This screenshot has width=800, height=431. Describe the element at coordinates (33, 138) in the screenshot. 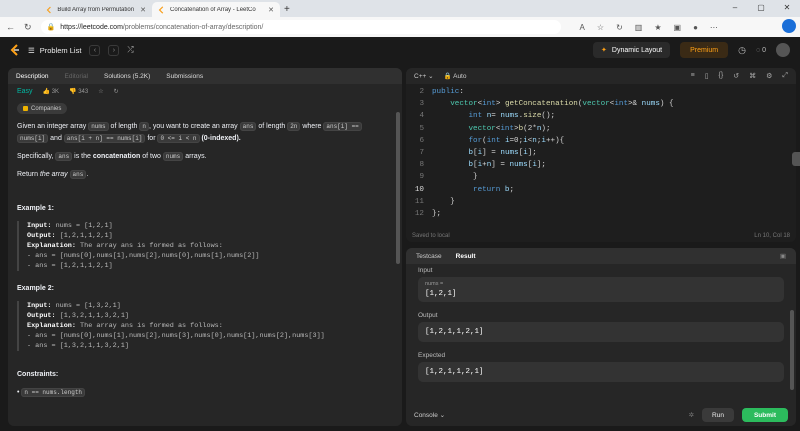

I see `inline-code: nums[i]` at that location.